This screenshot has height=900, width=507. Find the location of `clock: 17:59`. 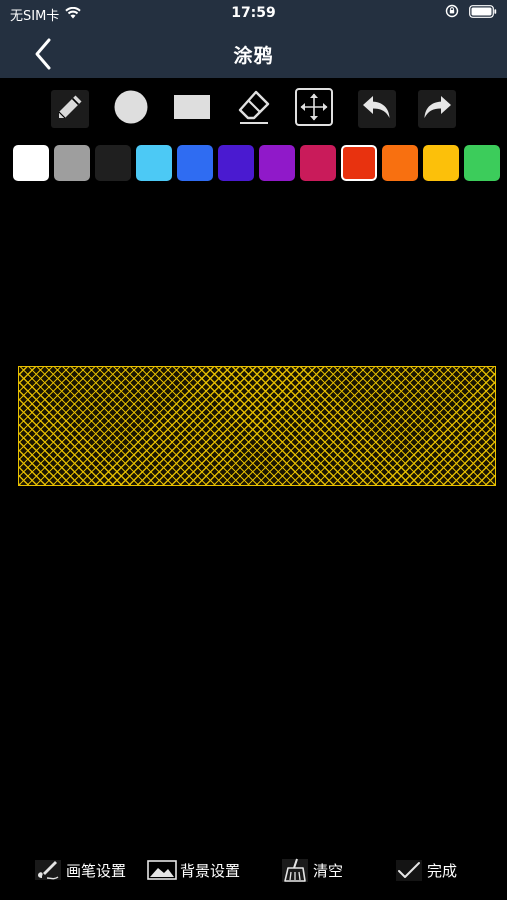

clock: 17:59 is located at coordinates (253, 13).